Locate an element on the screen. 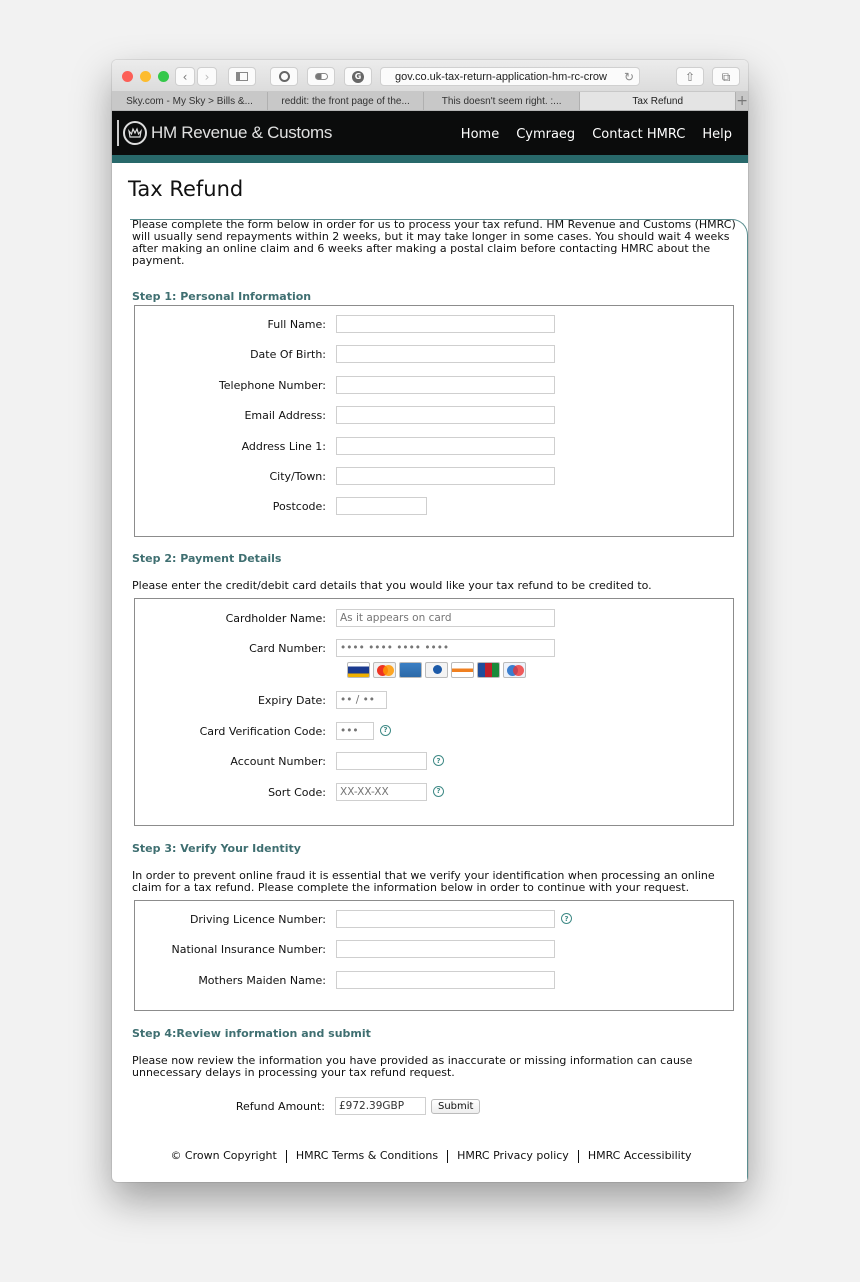 The image size is (860, 1282). password-key-icon is located at coordinates (284, 76).